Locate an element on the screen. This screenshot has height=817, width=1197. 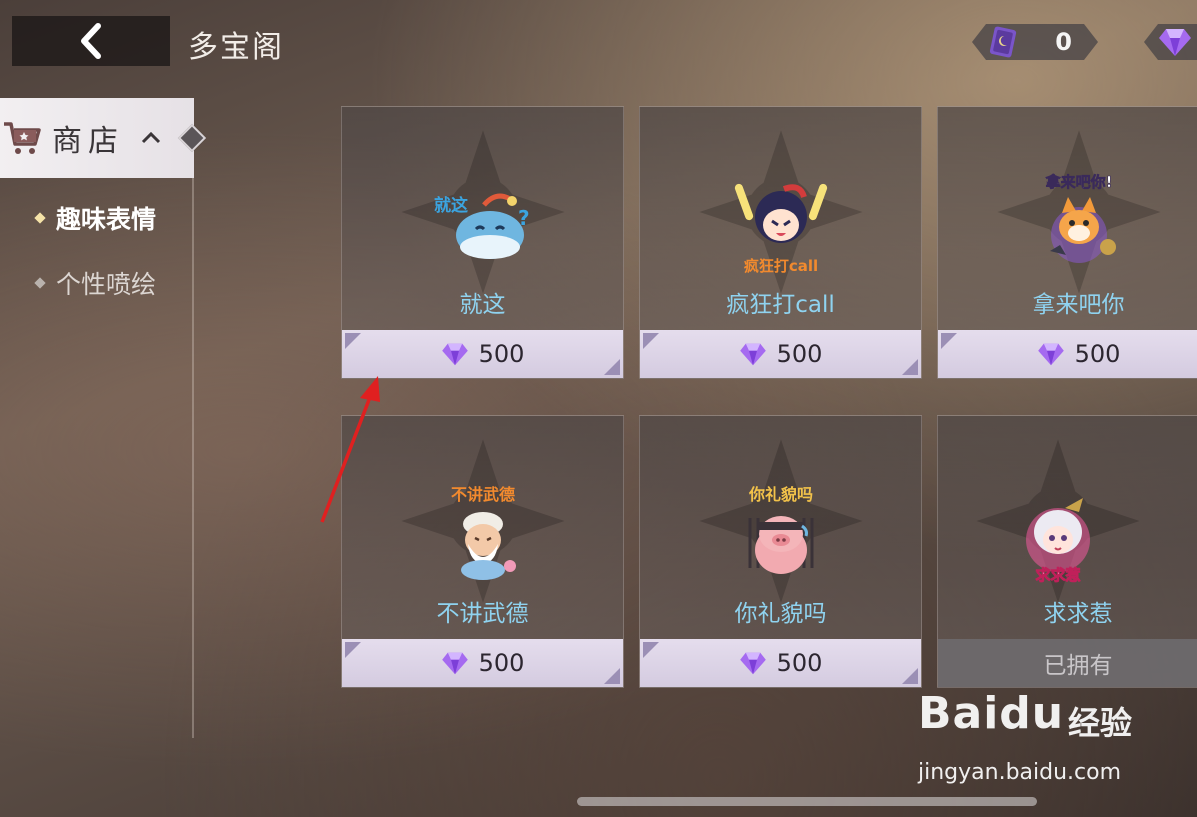
watermark-cn: 经验 is located at coordinates (1100, 723).